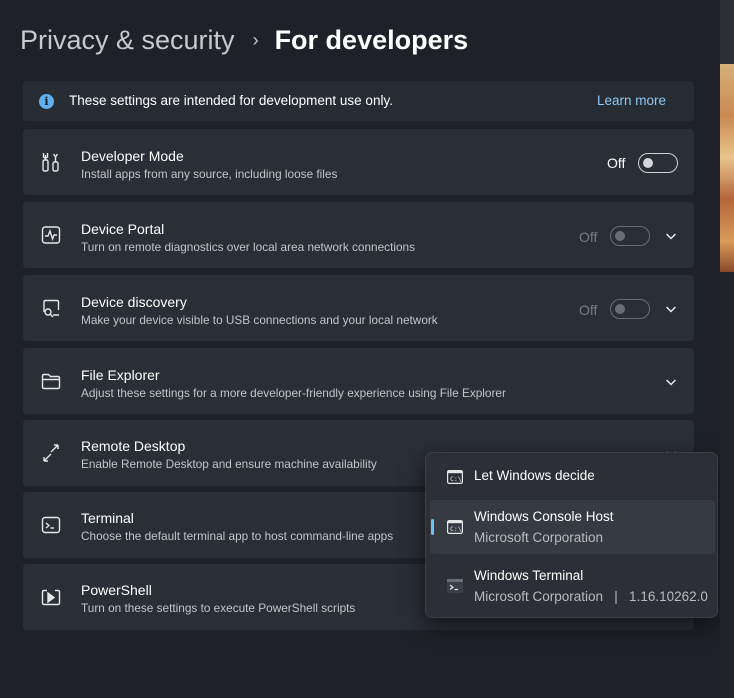  I want to click on windows-terminal-icon, so click(455, 586).